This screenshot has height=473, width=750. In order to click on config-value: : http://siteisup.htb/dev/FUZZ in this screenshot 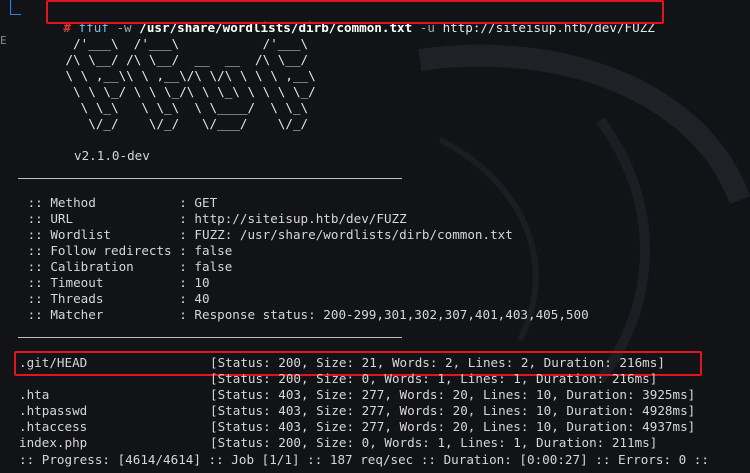, I will do `click(293, 218)`.